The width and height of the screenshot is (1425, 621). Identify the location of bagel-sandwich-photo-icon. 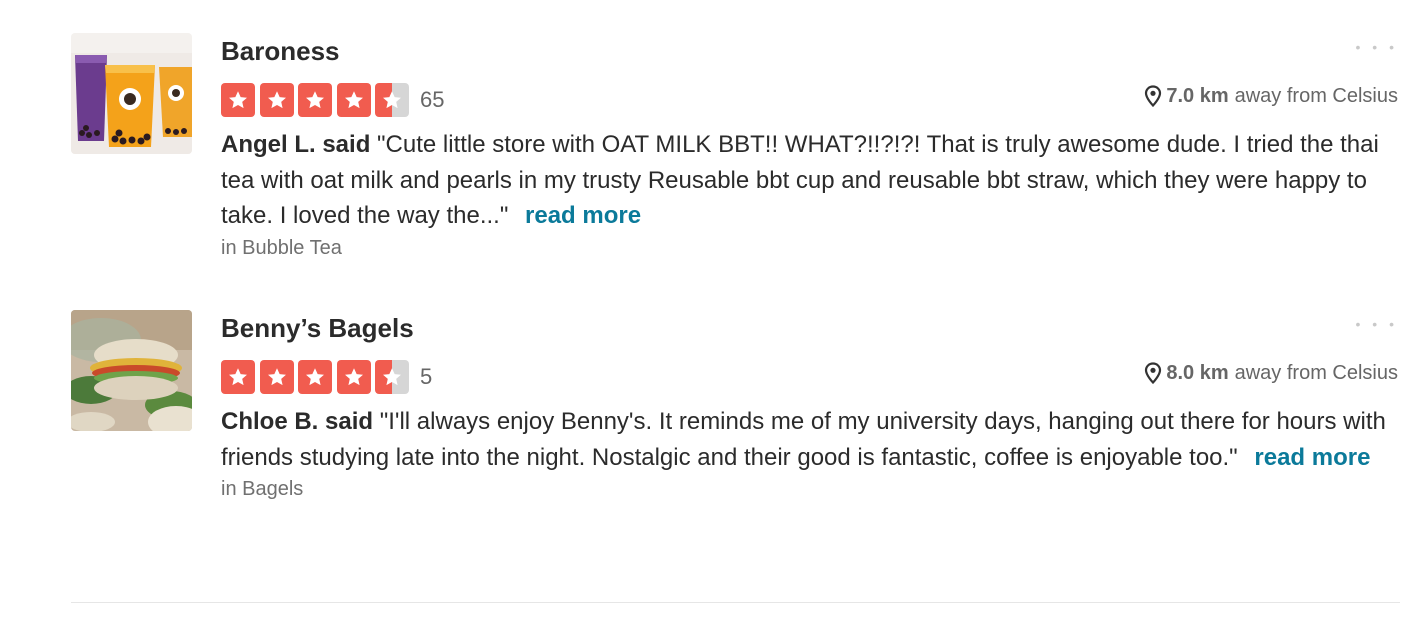
(131, 370).